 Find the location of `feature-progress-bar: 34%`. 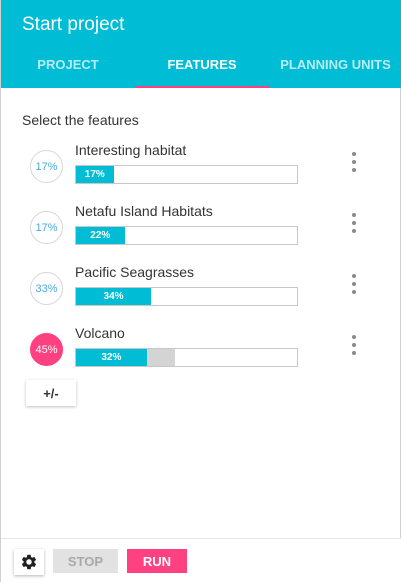

feature-progress-bar: 34% is located at coordinates (186, 296).